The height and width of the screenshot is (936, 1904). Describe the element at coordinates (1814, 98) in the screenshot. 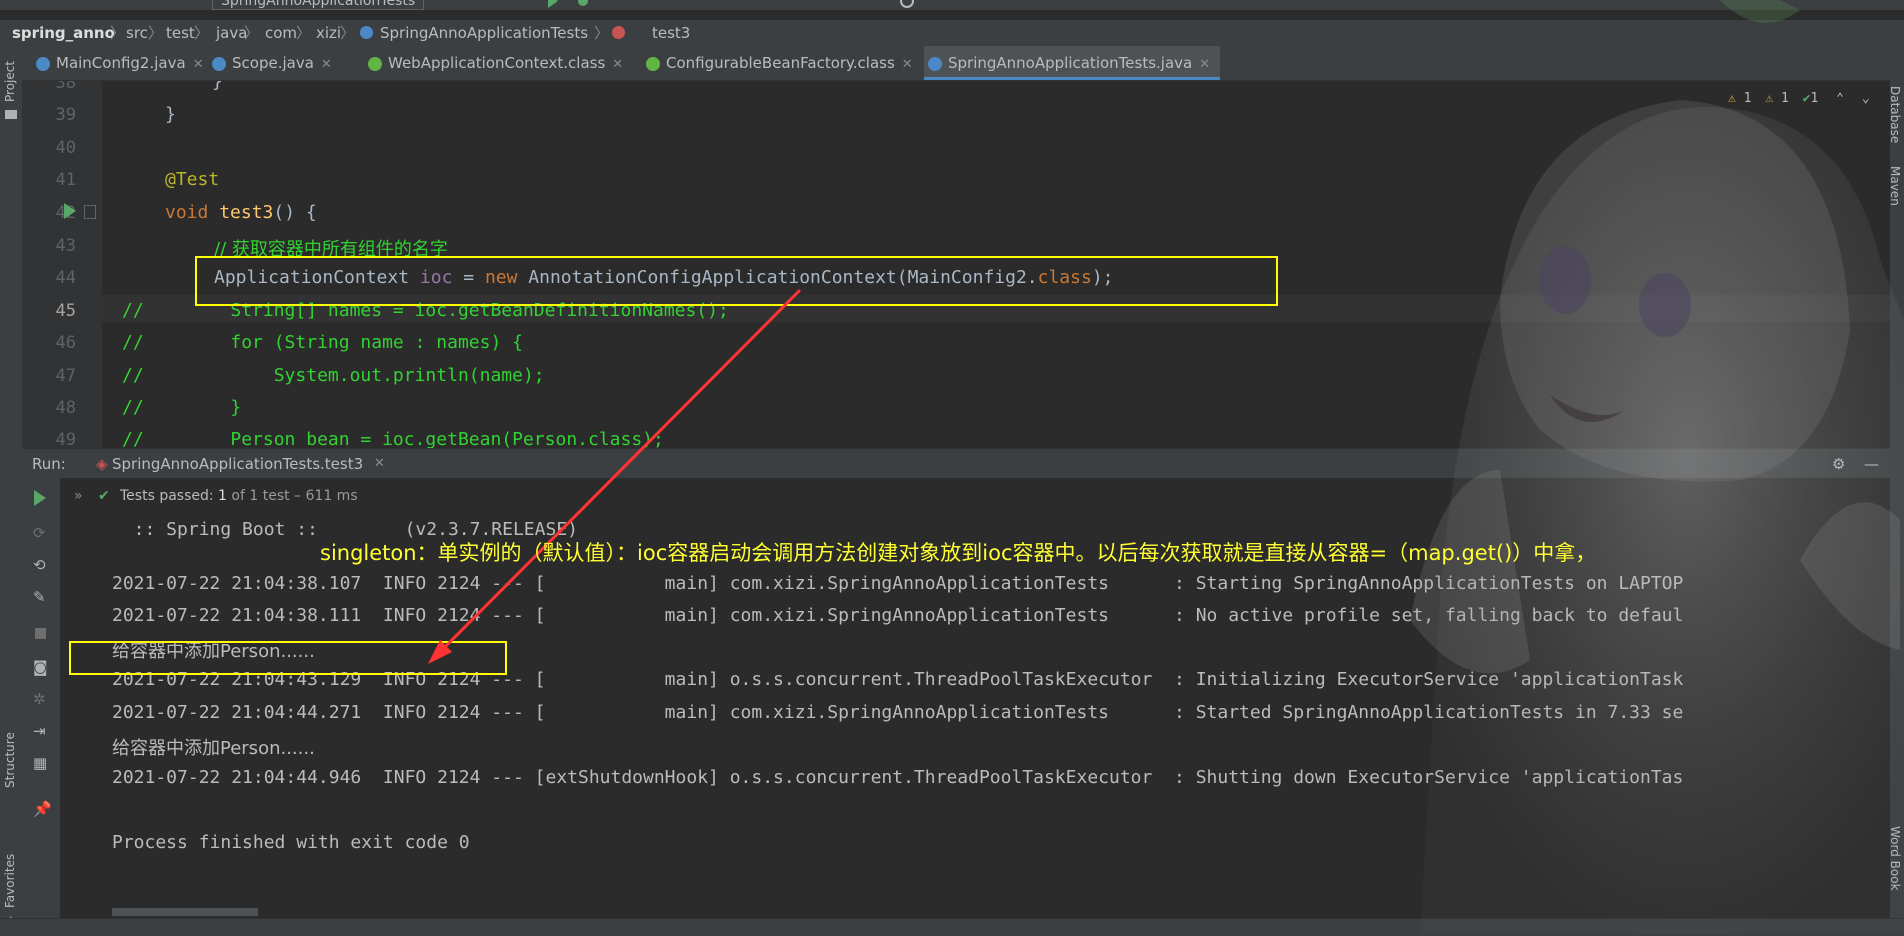

I see `ok-count: 1` at that location.